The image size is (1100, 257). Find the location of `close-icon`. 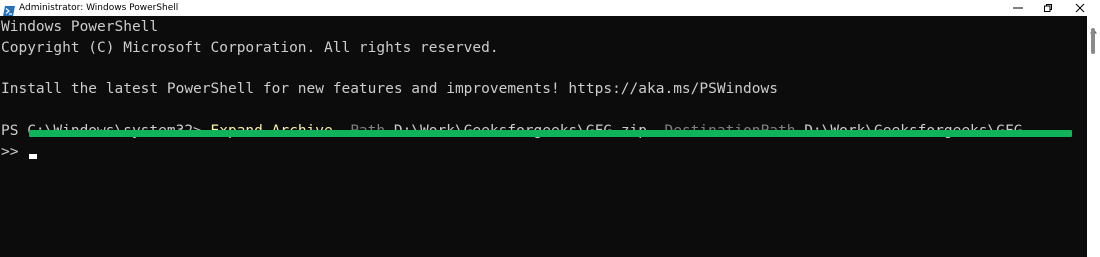

close-icon is located at coordinates (1080, 8).